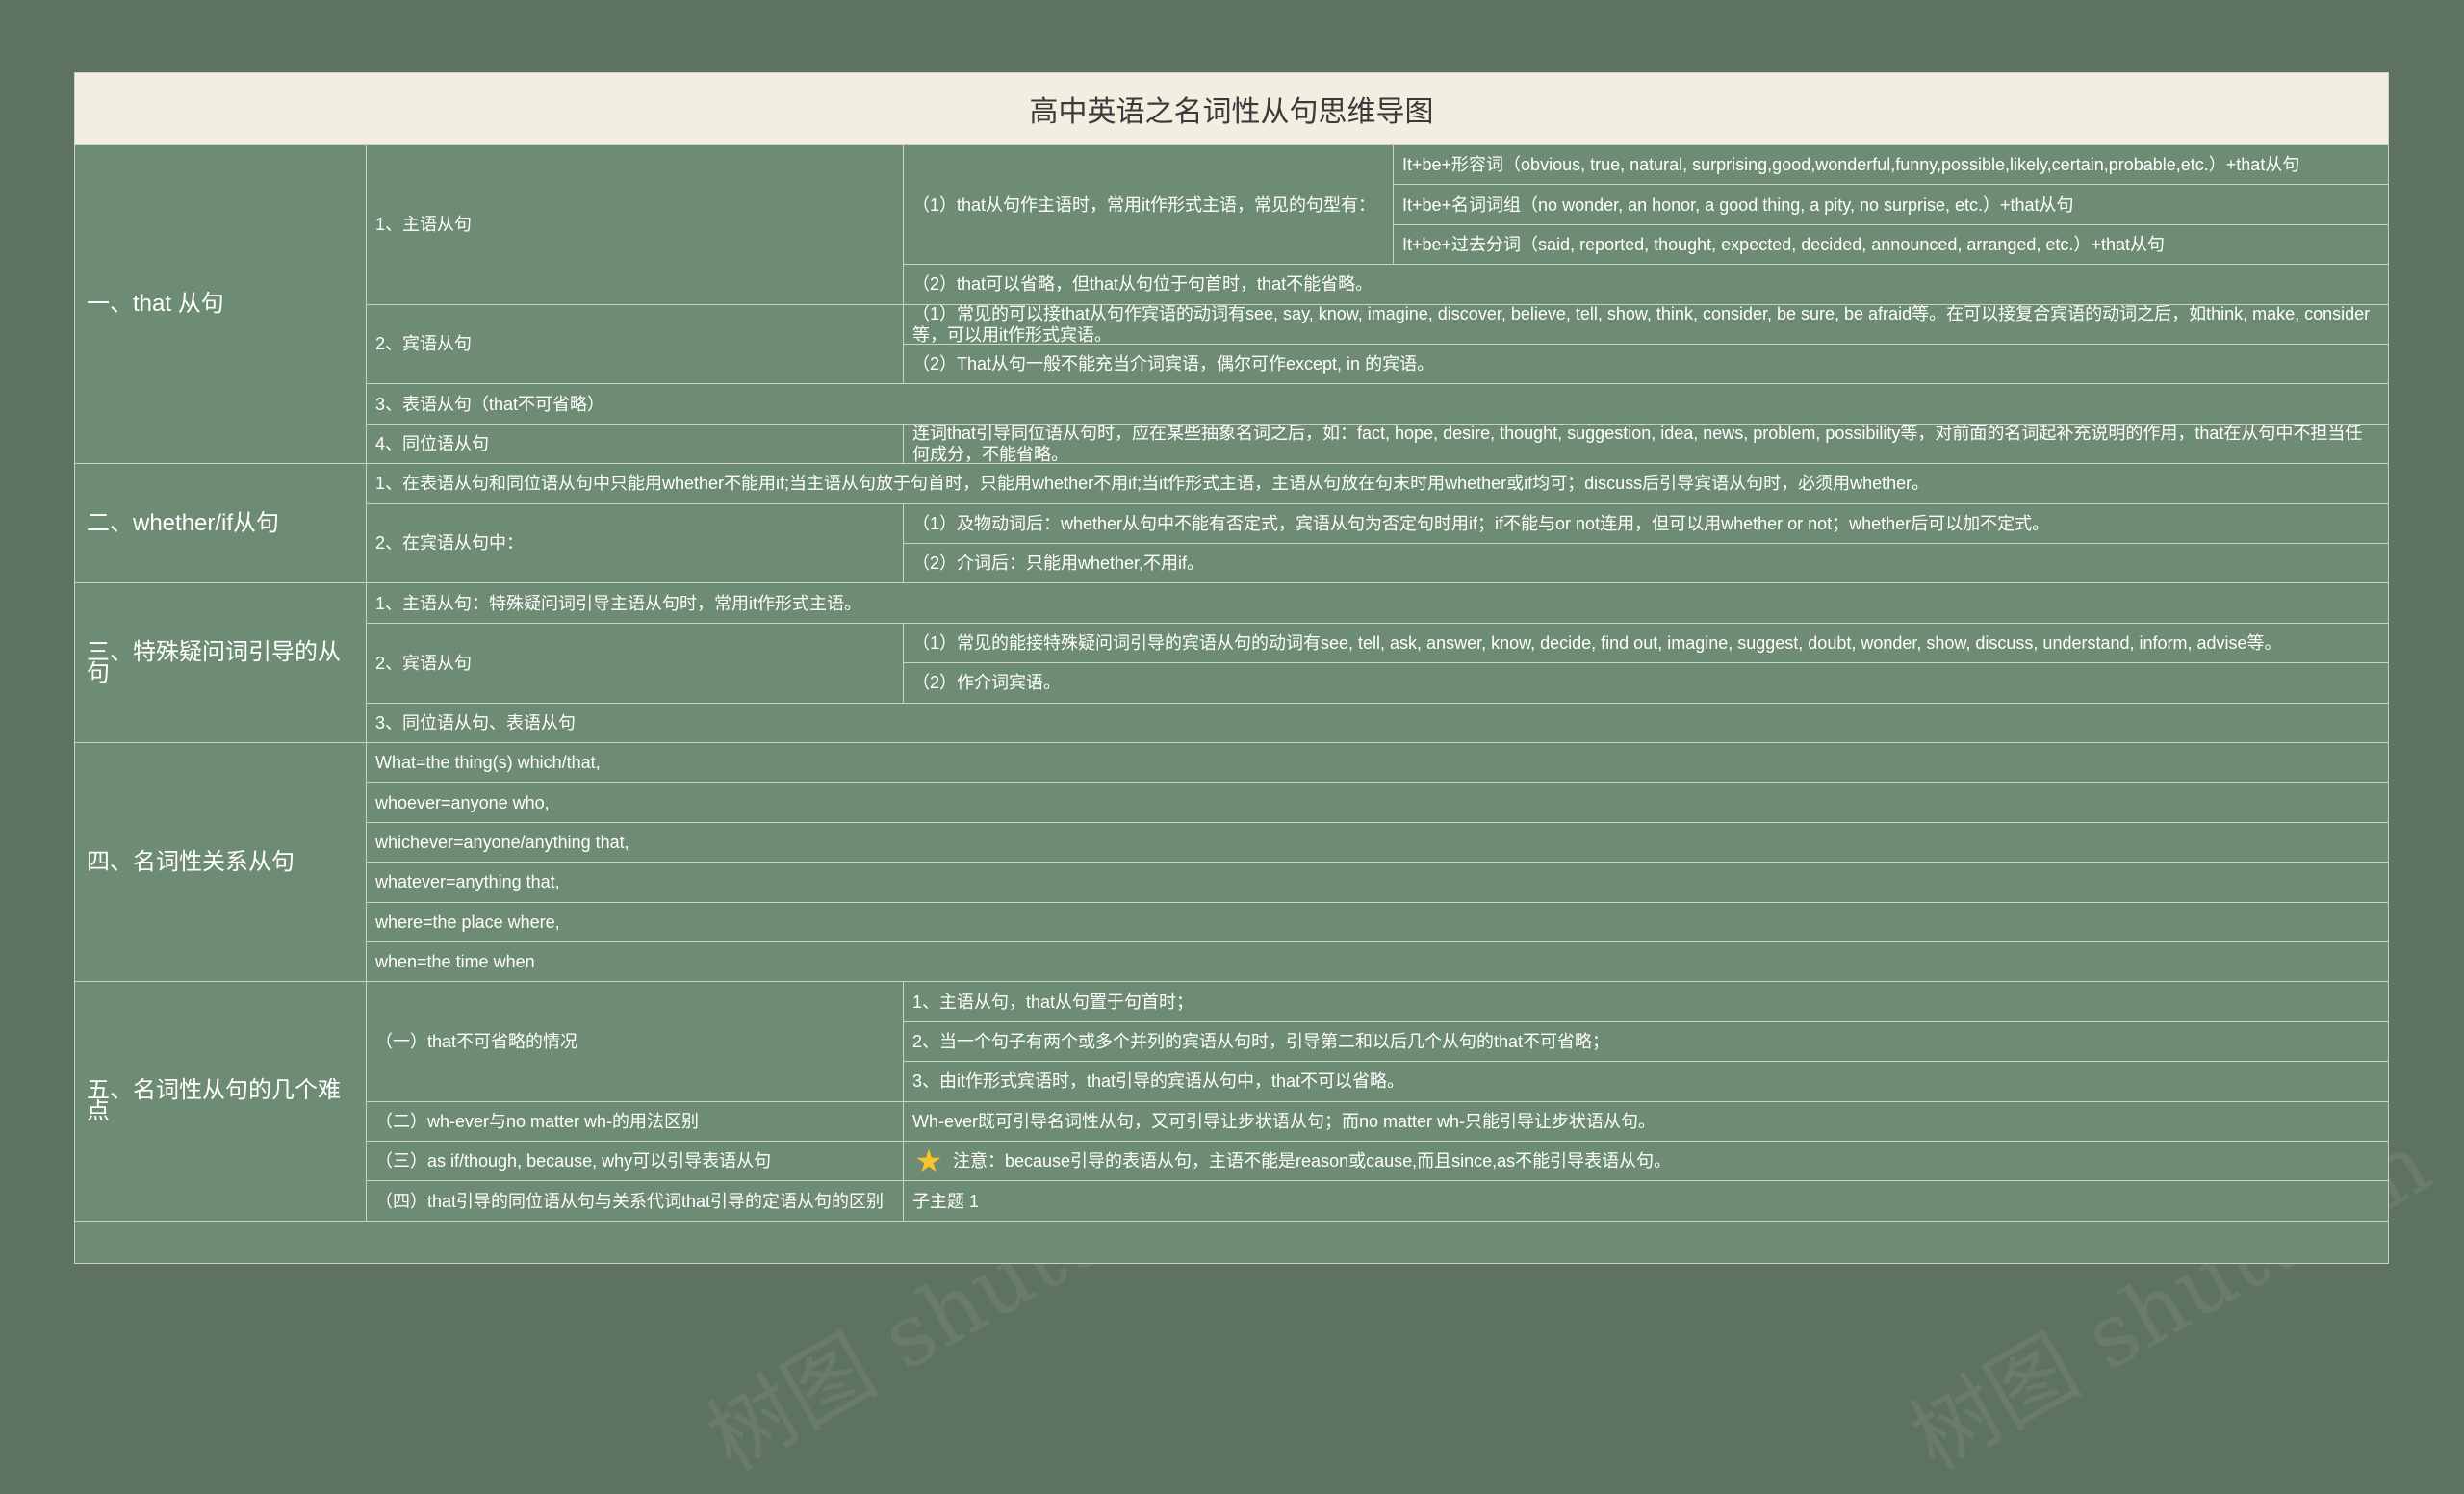 Image resolution: width=2464 pixels, height=1494 pixels. I want to click on topic-node: whoever=anyone who,, so click(1377, 803).